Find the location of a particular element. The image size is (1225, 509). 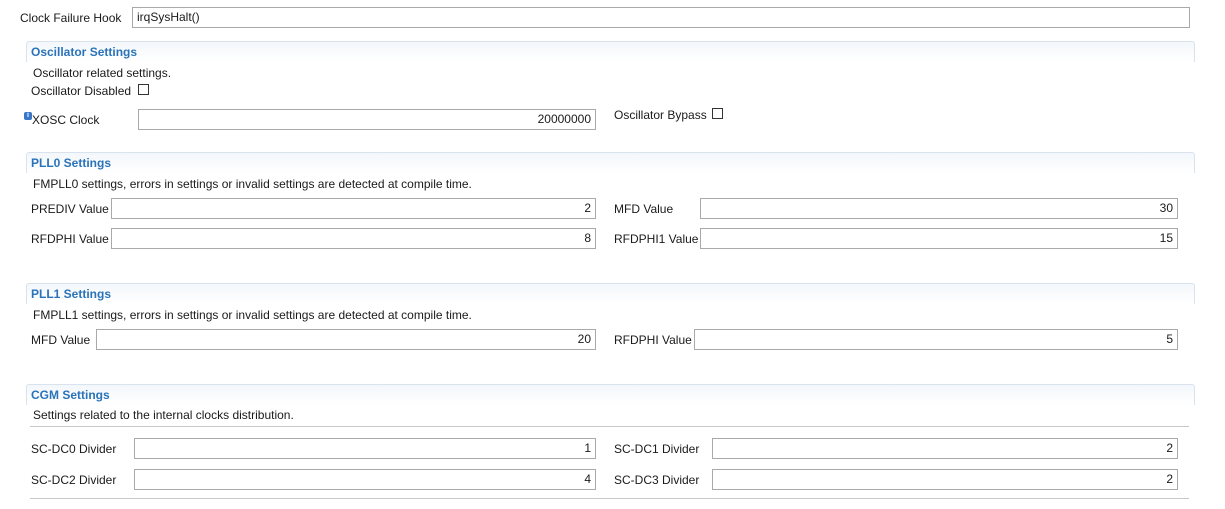

cgm-separator-bottom is located at coordinates (609, 498).